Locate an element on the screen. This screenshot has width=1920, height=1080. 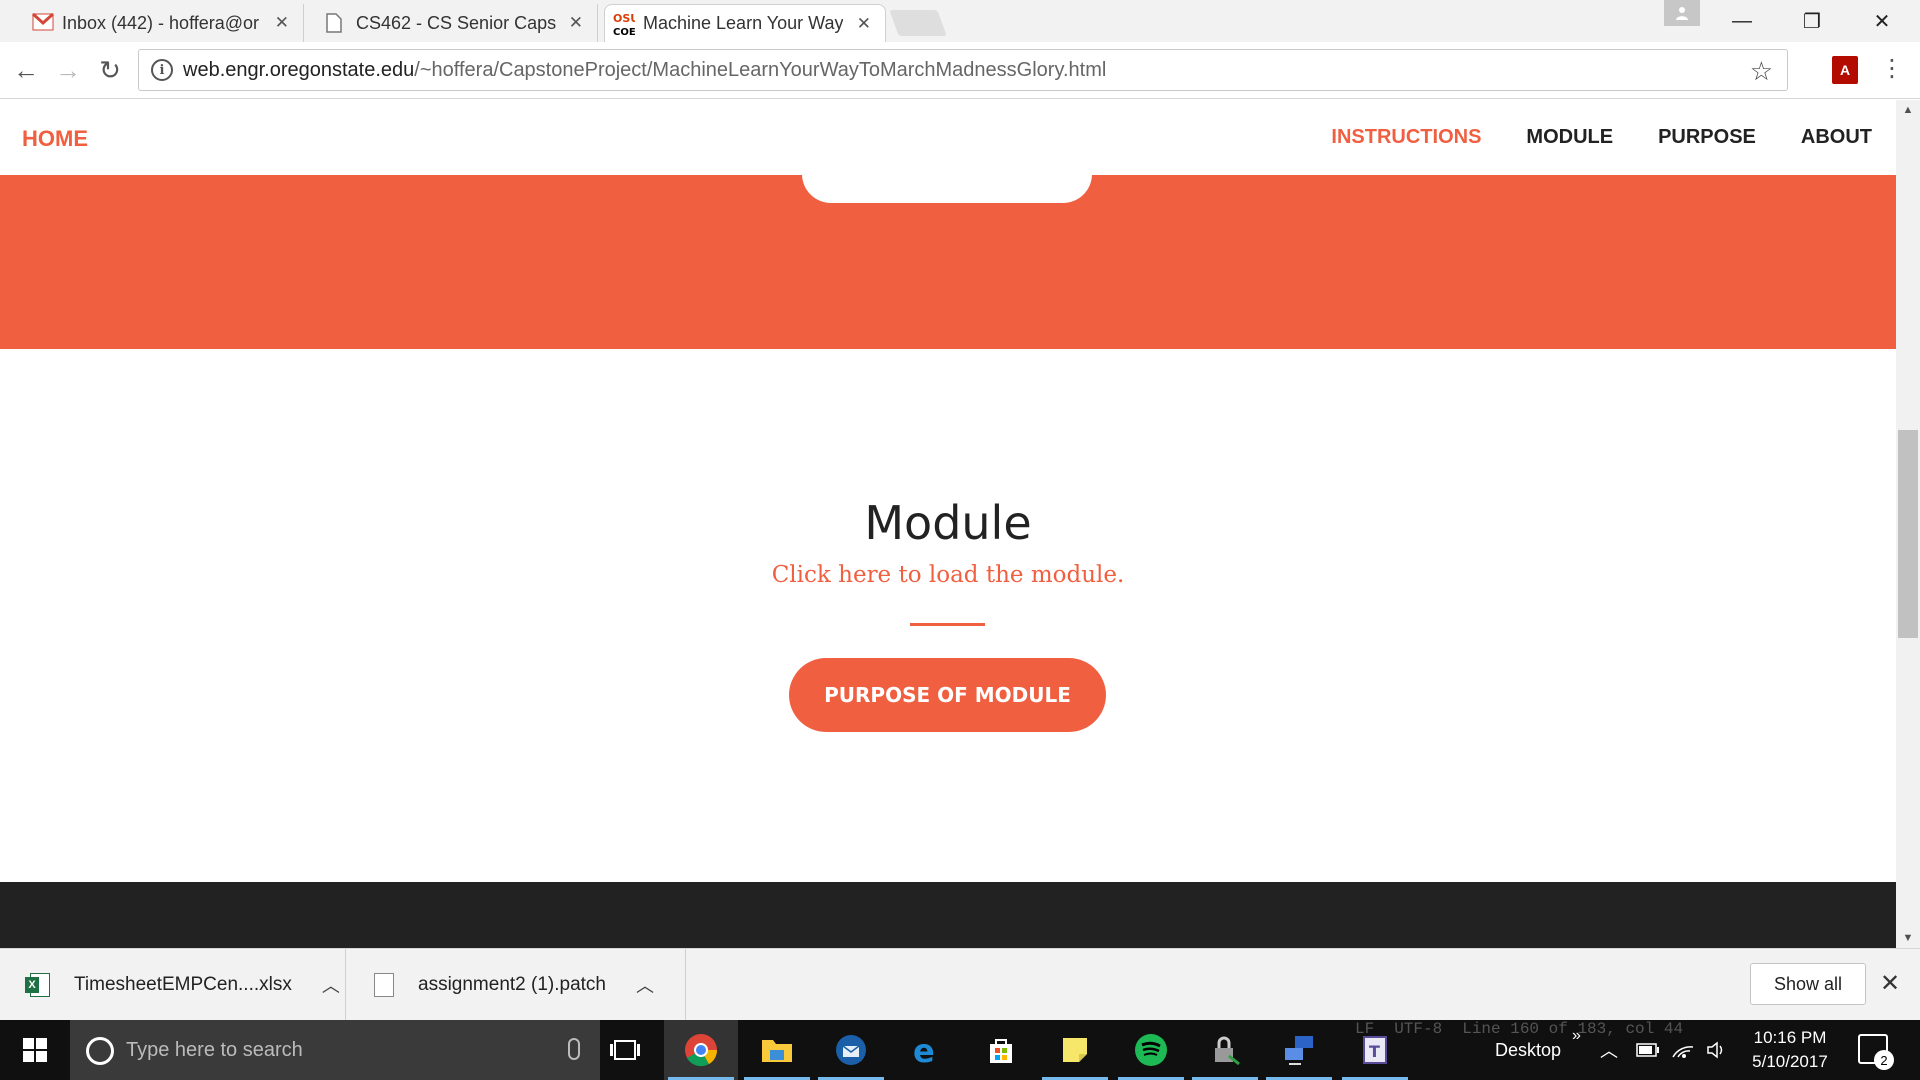
svg-text: e is located at coordinates (924, 1050).